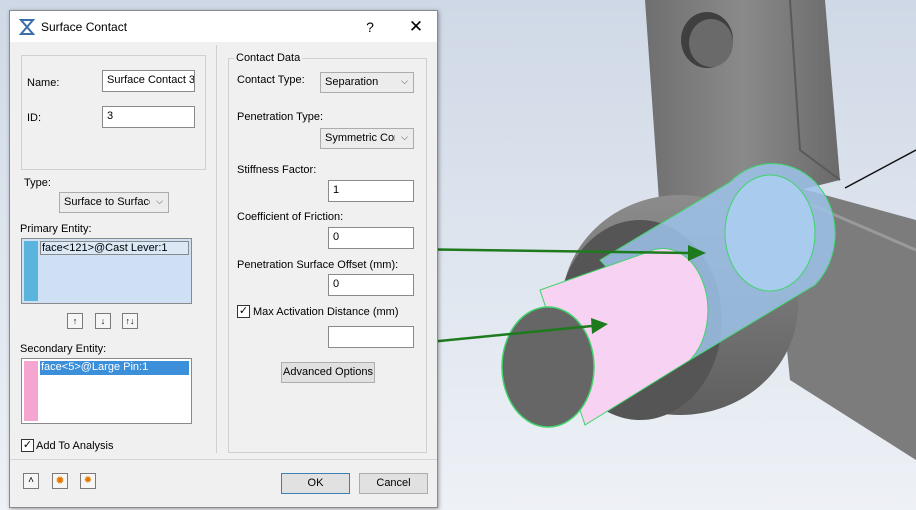 The height and width of the screenshot is (510, 916). What do you see at coordinates (31, 481) in the screenshot?
I see `collapse-icon: ˄` at bounding box center [31, 481].